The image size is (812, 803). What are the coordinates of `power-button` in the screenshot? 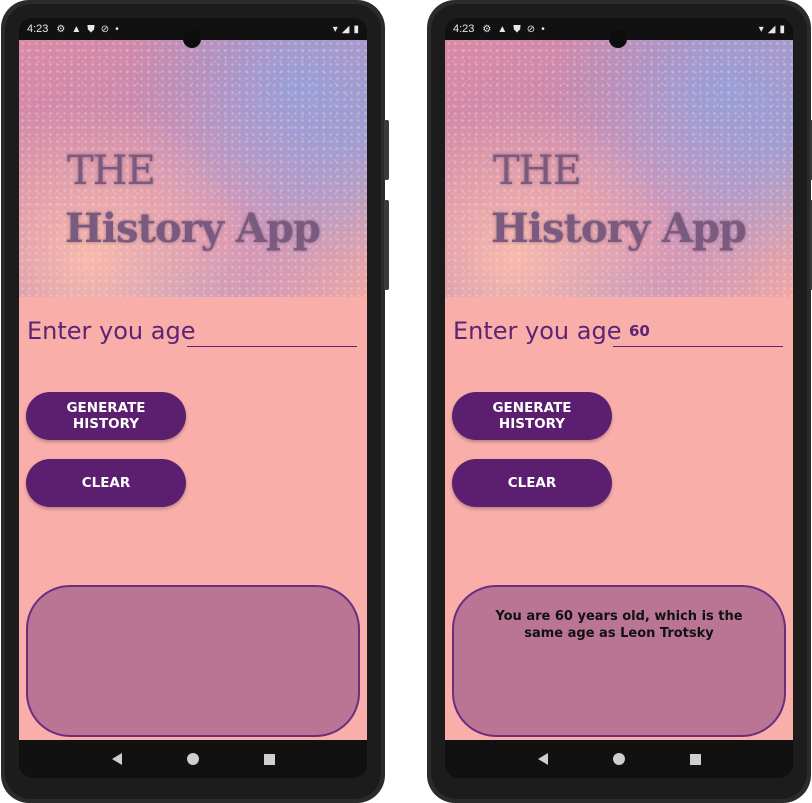 It's located at (386, 150).